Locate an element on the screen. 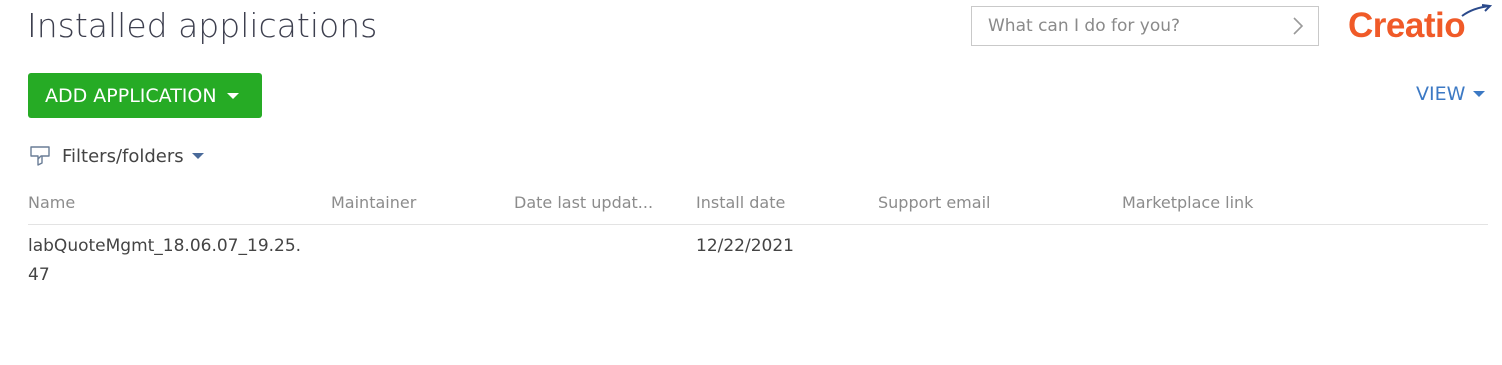 The image size is (1502, 365). cell-name: labQuoteMgmt_18.06.07_19.25.47 is located at coordinates (165, 260).